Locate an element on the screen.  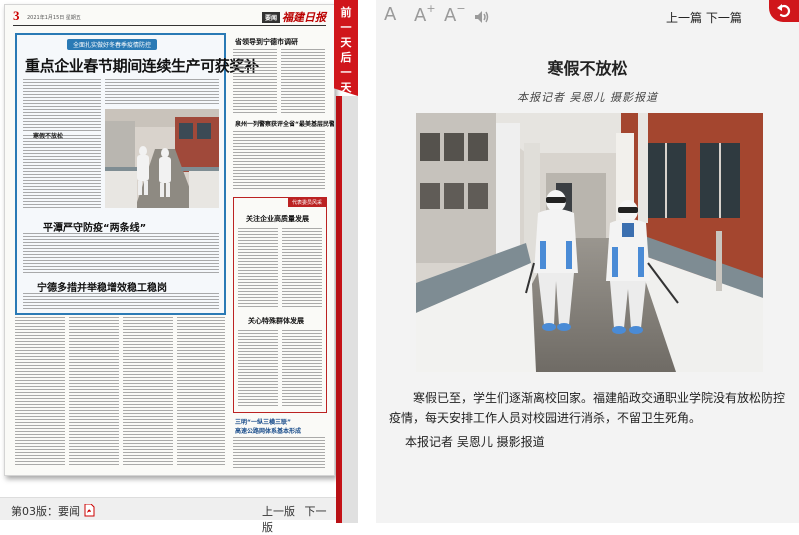
masthead-date: 2021年1月15日 星期五 is located at coordinates (54, 18).